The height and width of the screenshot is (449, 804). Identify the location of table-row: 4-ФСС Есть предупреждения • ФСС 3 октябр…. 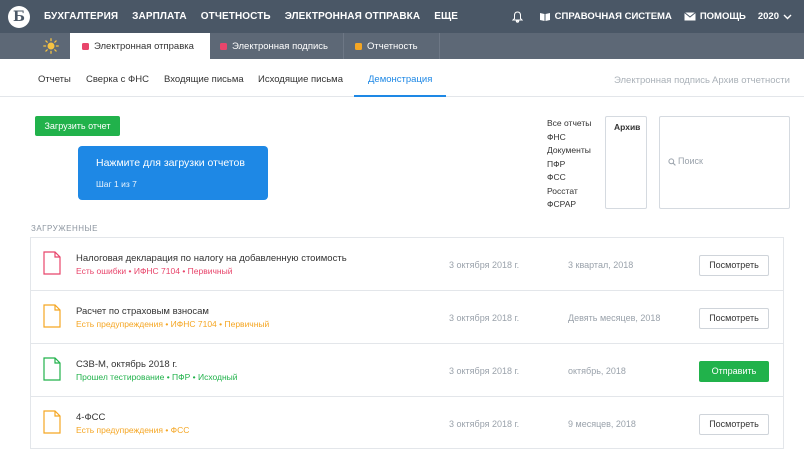
(407, 422).